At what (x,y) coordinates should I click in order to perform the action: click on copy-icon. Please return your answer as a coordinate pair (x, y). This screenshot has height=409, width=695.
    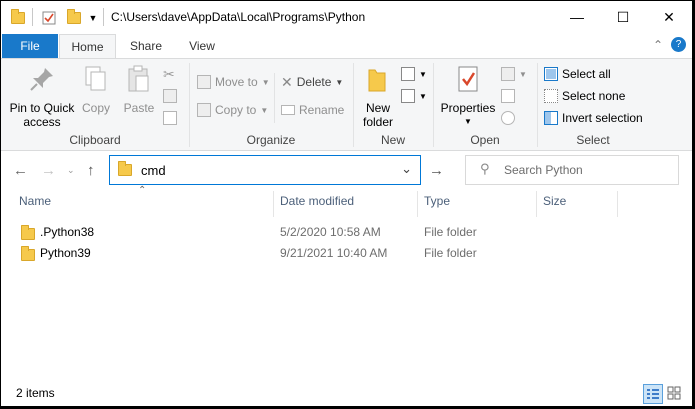
    Looking at the image, I should click on (95, 78).